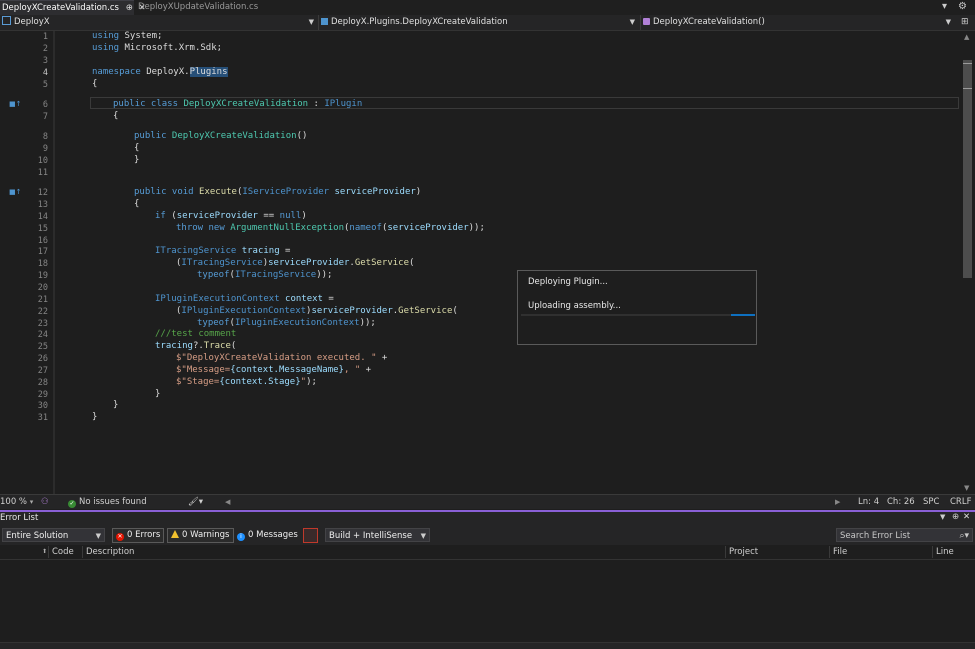  What do you see at coordinates (967, 169) in the screenshot?
I see `scrollbar-thumb` at bounding box center [967, 169].